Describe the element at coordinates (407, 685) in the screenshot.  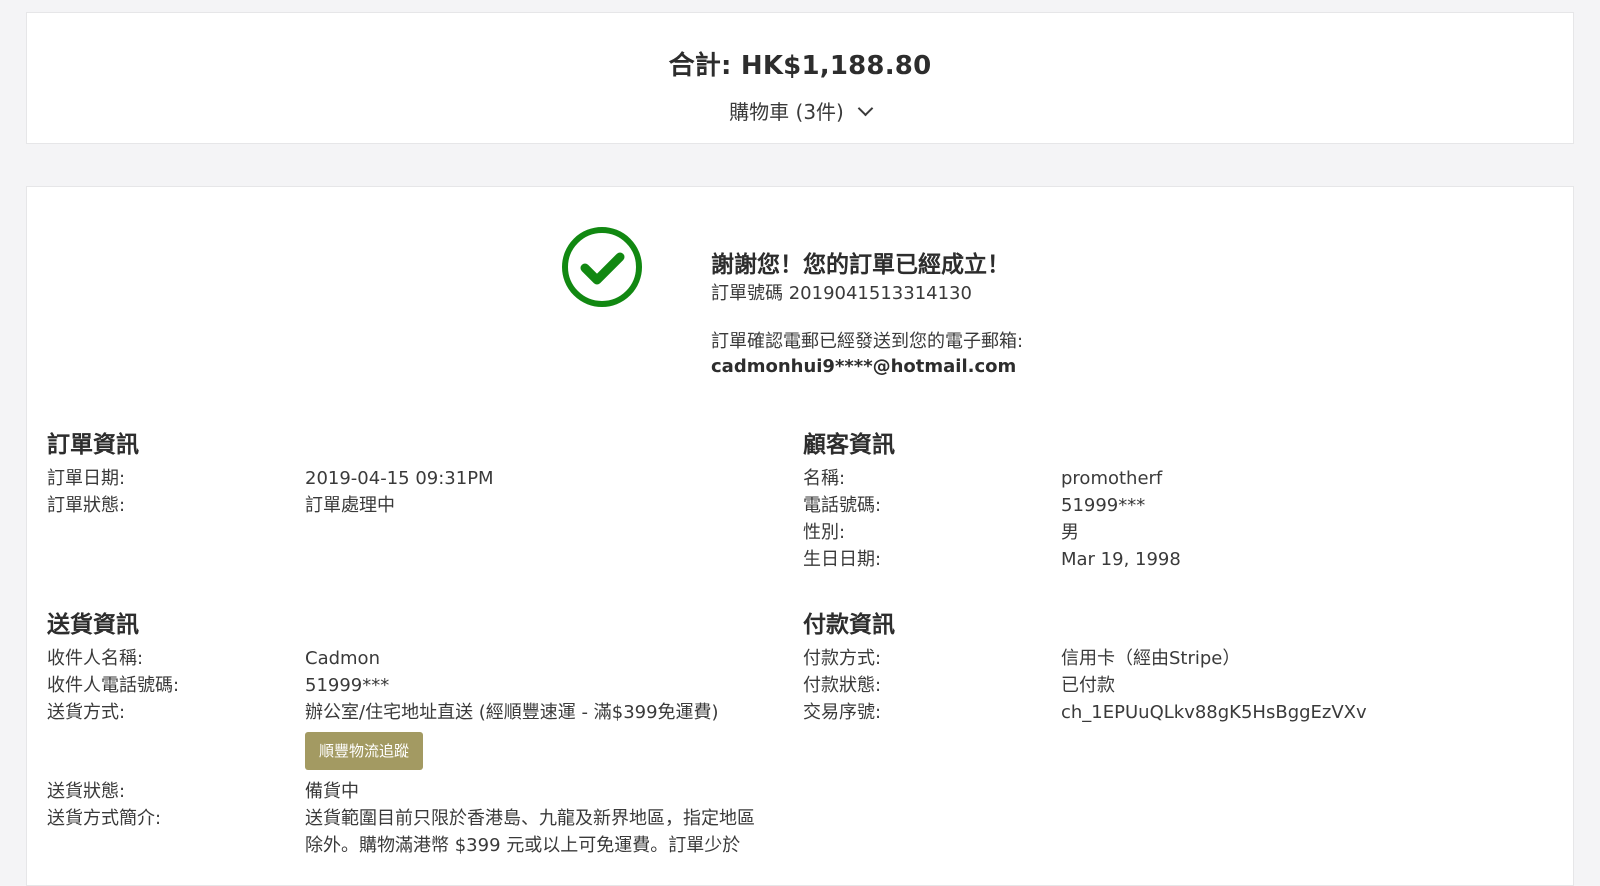
I see `info-row: 收件人電話號碼: 51999***` at that location.